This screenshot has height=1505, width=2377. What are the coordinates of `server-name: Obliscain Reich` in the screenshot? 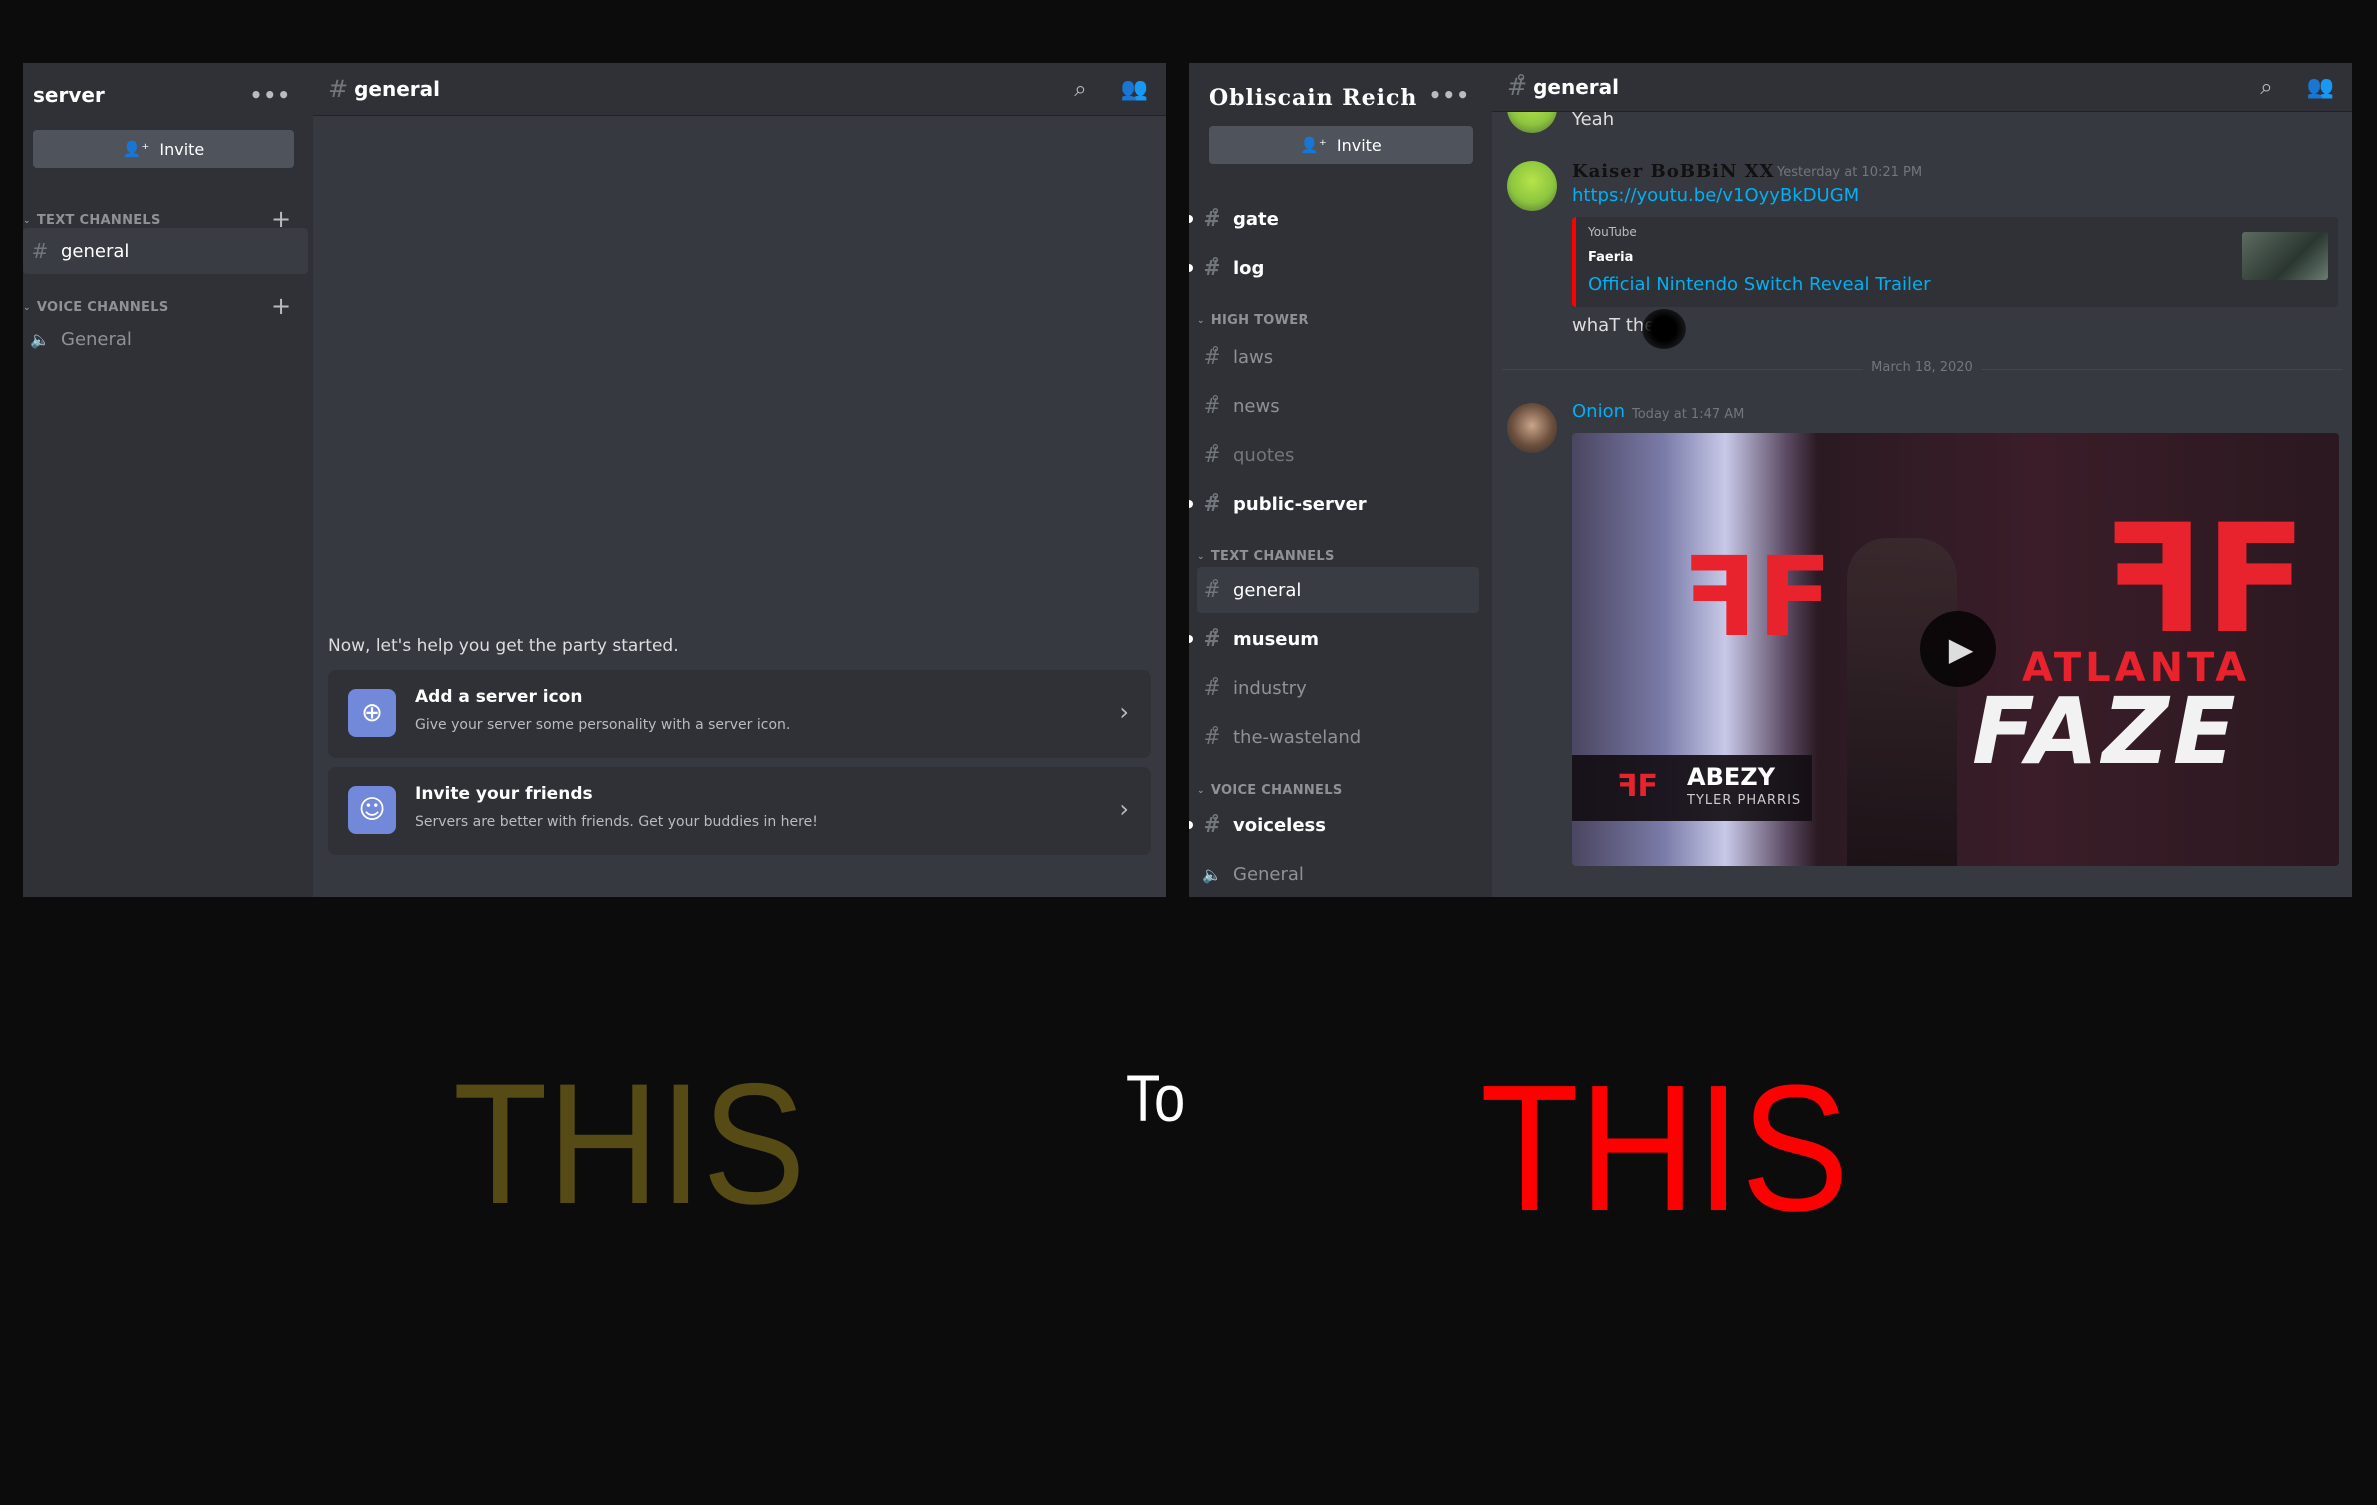 It's located at (1313, 98).